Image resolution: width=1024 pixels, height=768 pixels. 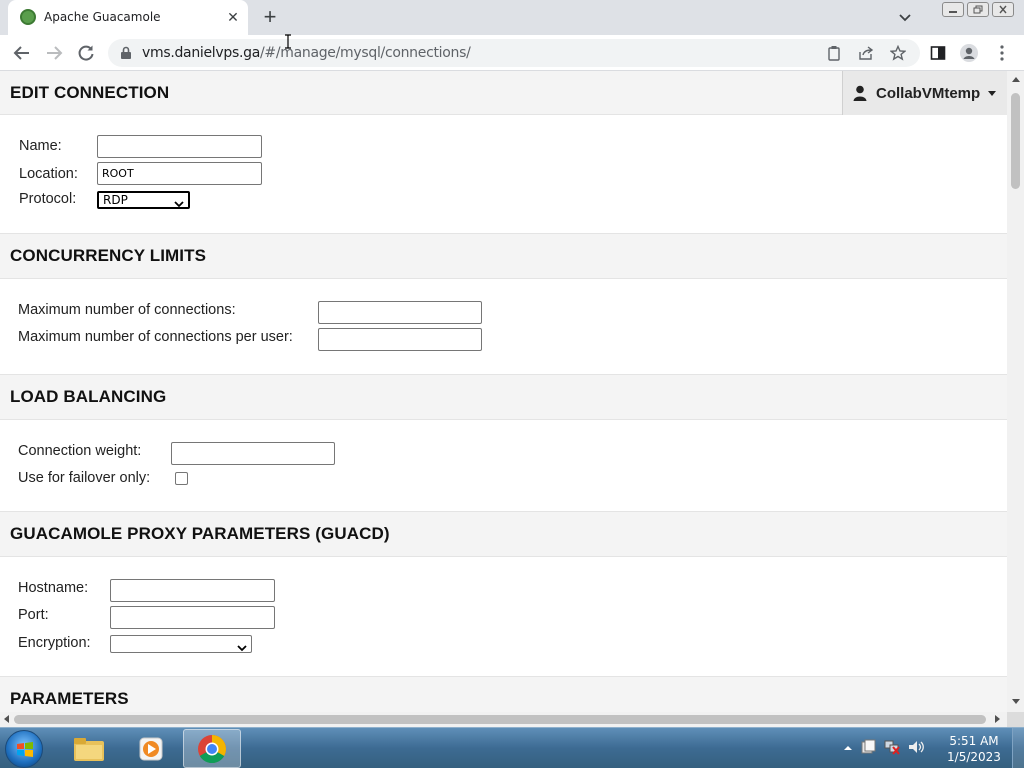 I want to click on new-tab-button: +, so click(x=270, y=17).